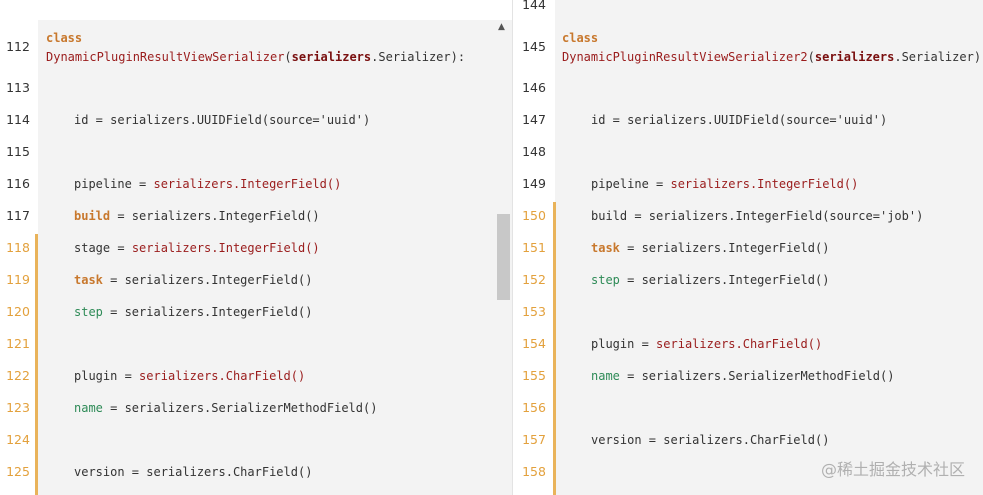  What do you see at coordinates (710, 440) in the screenshot?
I see `code-line-157: version = serializers.CharField()` at bounding box center [710, 440].